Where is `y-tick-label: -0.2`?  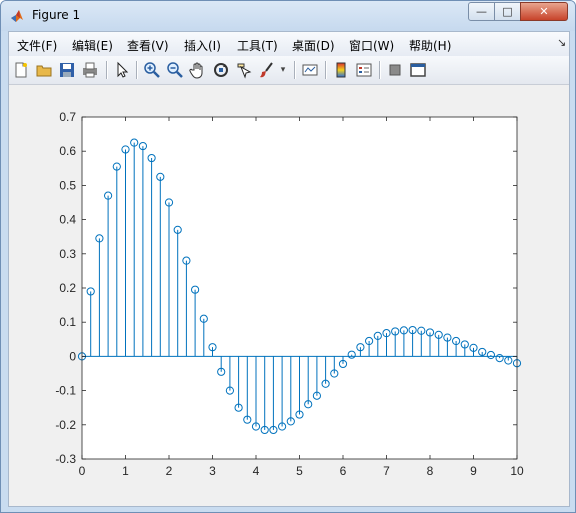
y-tick-label: -0.2 is located at coordinates (65, 425).